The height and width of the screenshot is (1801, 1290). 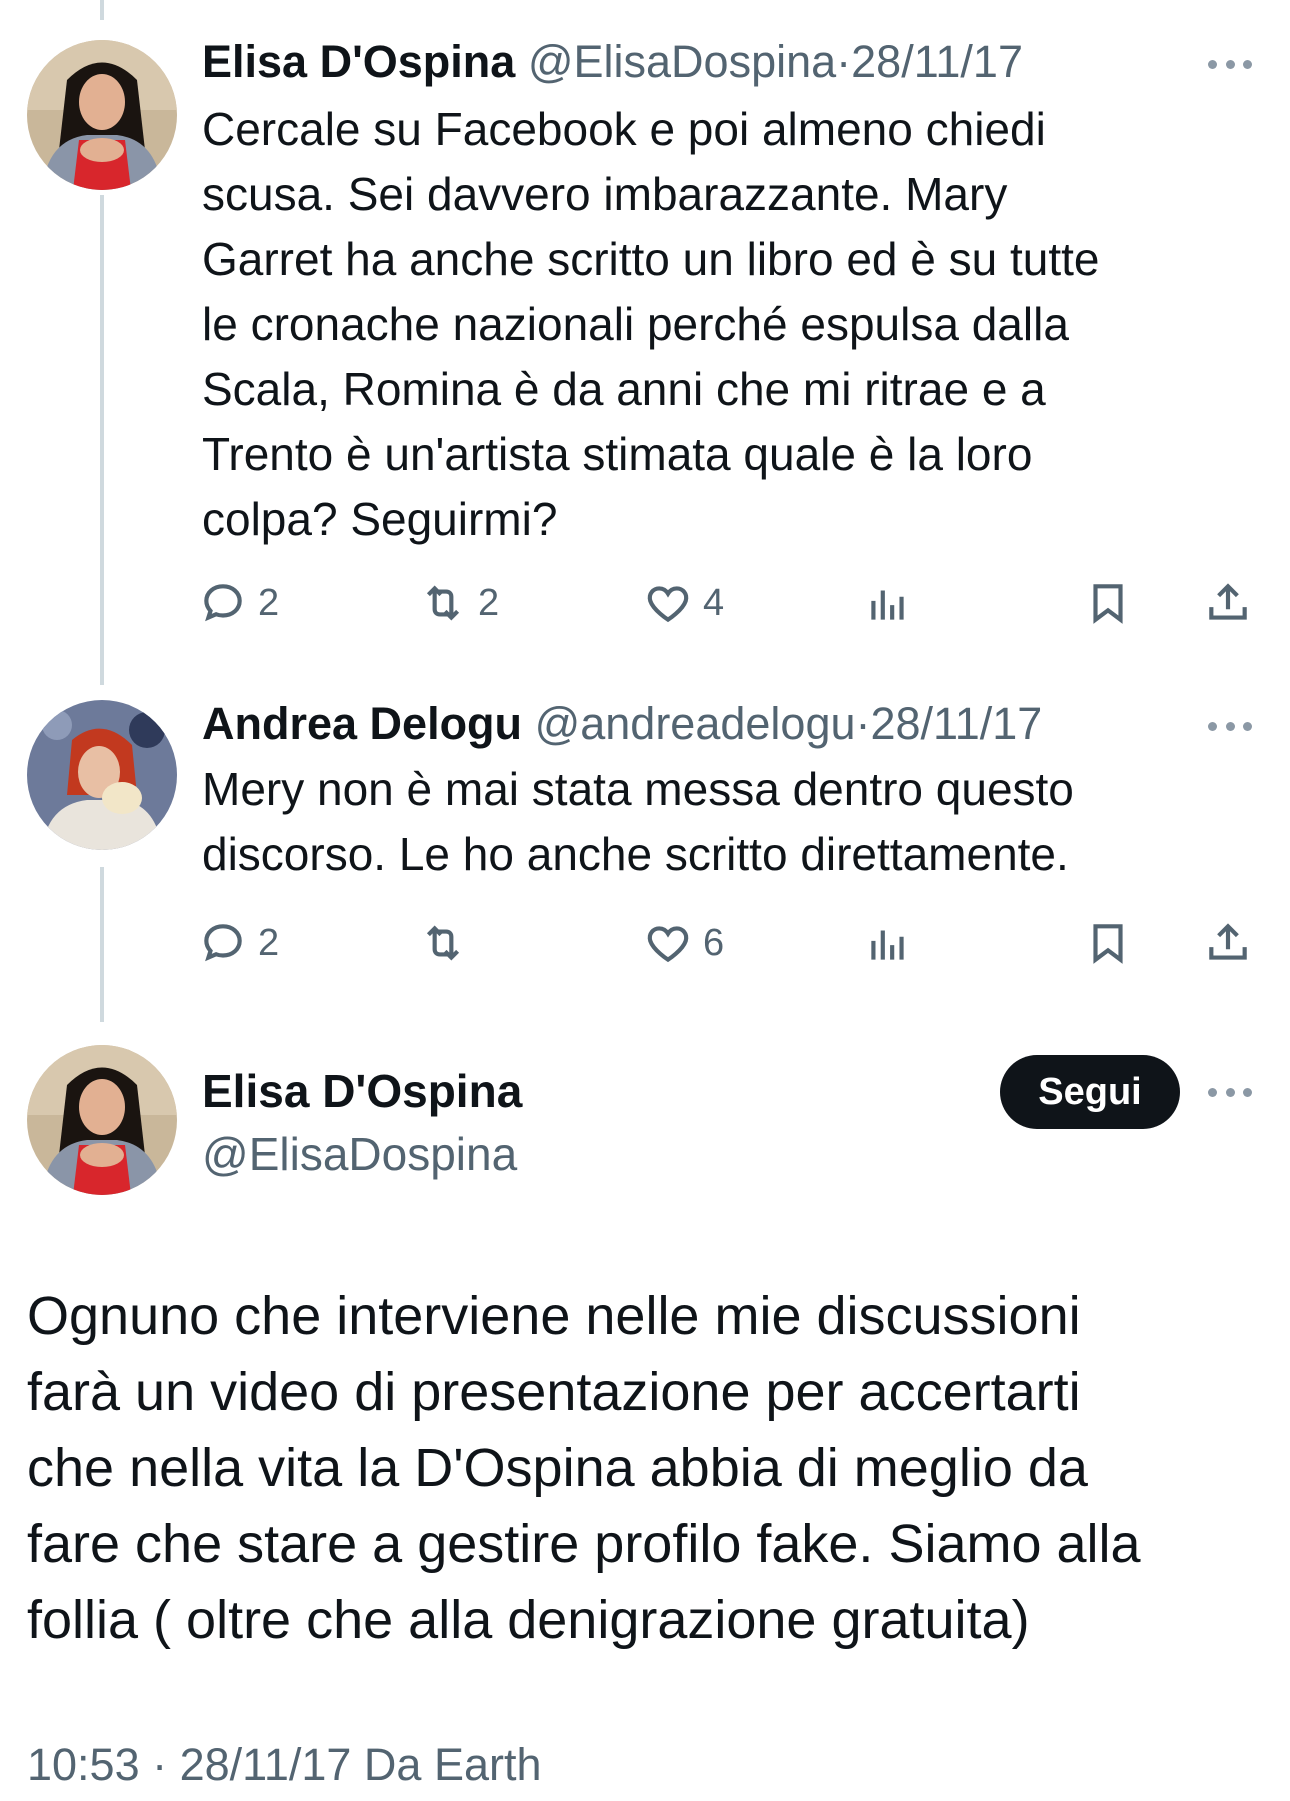 What do you see at coordinates (605, 194) in the screenshot?
I see `tweet-text-line: scusa. Sei davvero imbarazzante. Mary` at bounding box center [605, 194].